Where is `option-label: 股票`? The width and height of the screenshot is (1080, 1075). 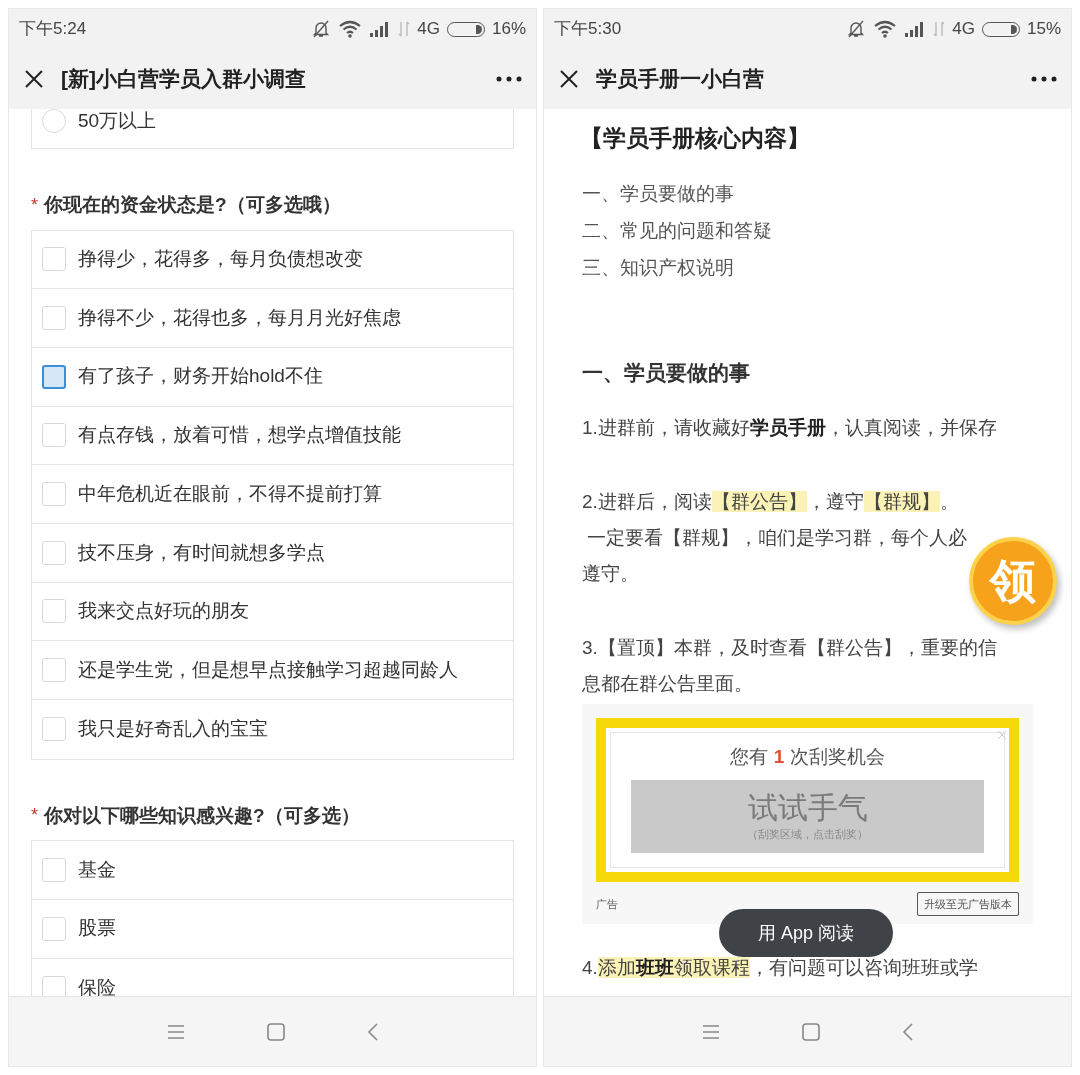
option-label: 股票 is located at coordinates (97, 928).